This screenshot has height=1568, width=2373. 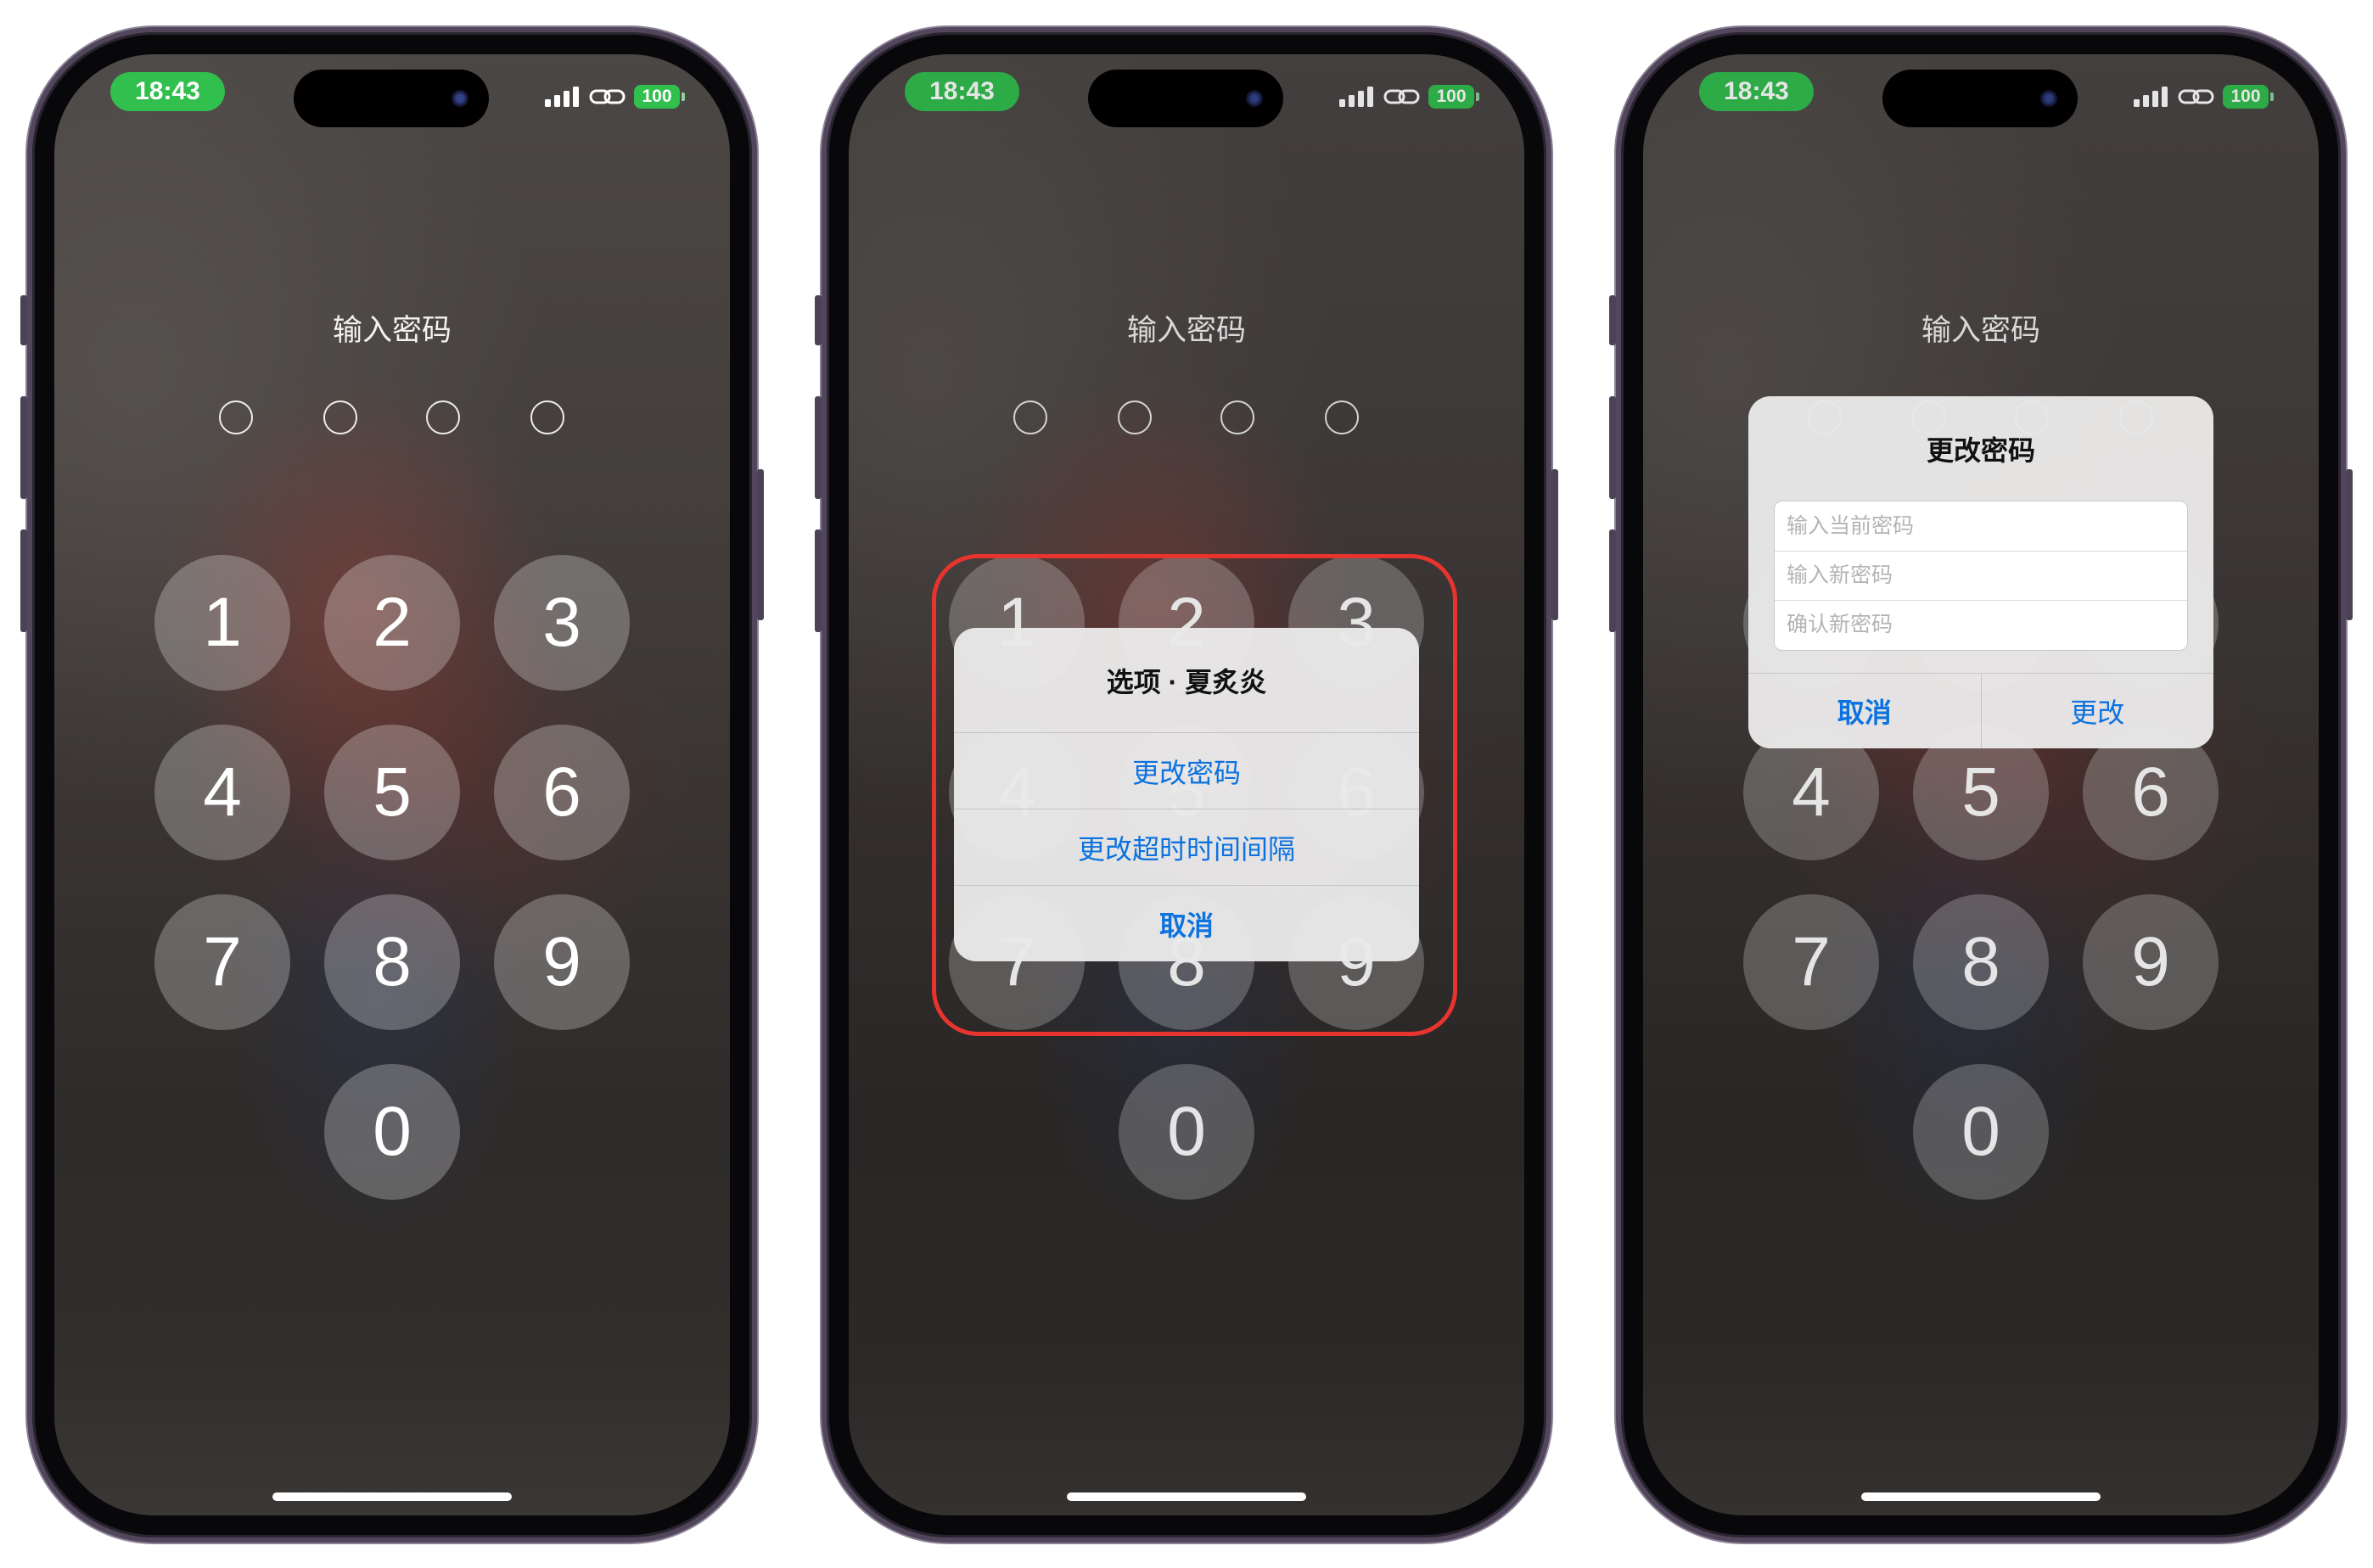 What do you see at coordinates (391, 99) in the screenshot?
I see `dynamic-island` at bounding box center [391, 99].